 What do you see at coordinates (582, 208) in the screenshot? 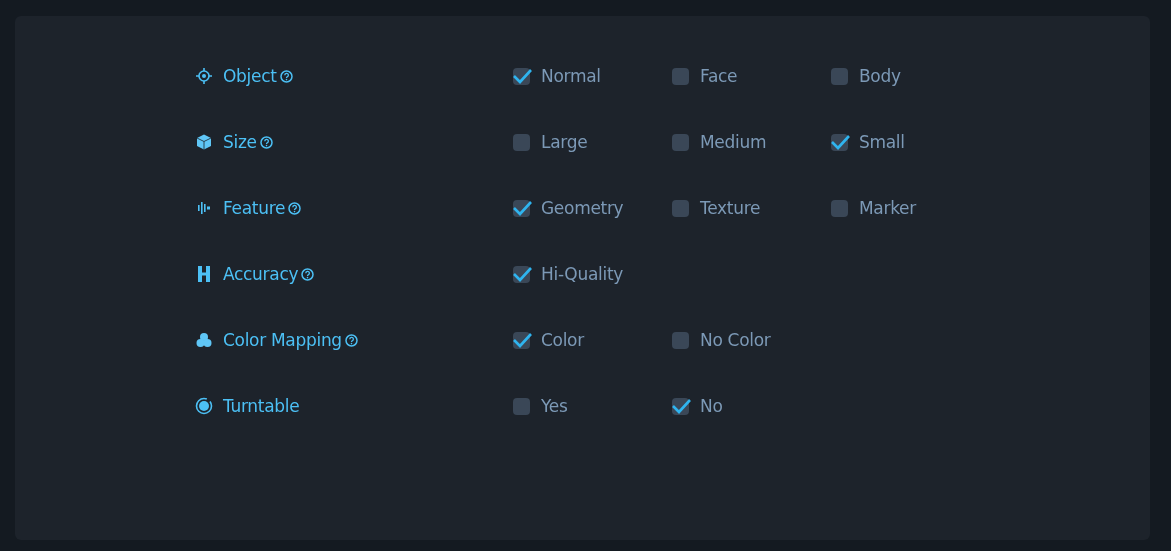
I see `option-label: Geometry` at bounding box center [582, 208].